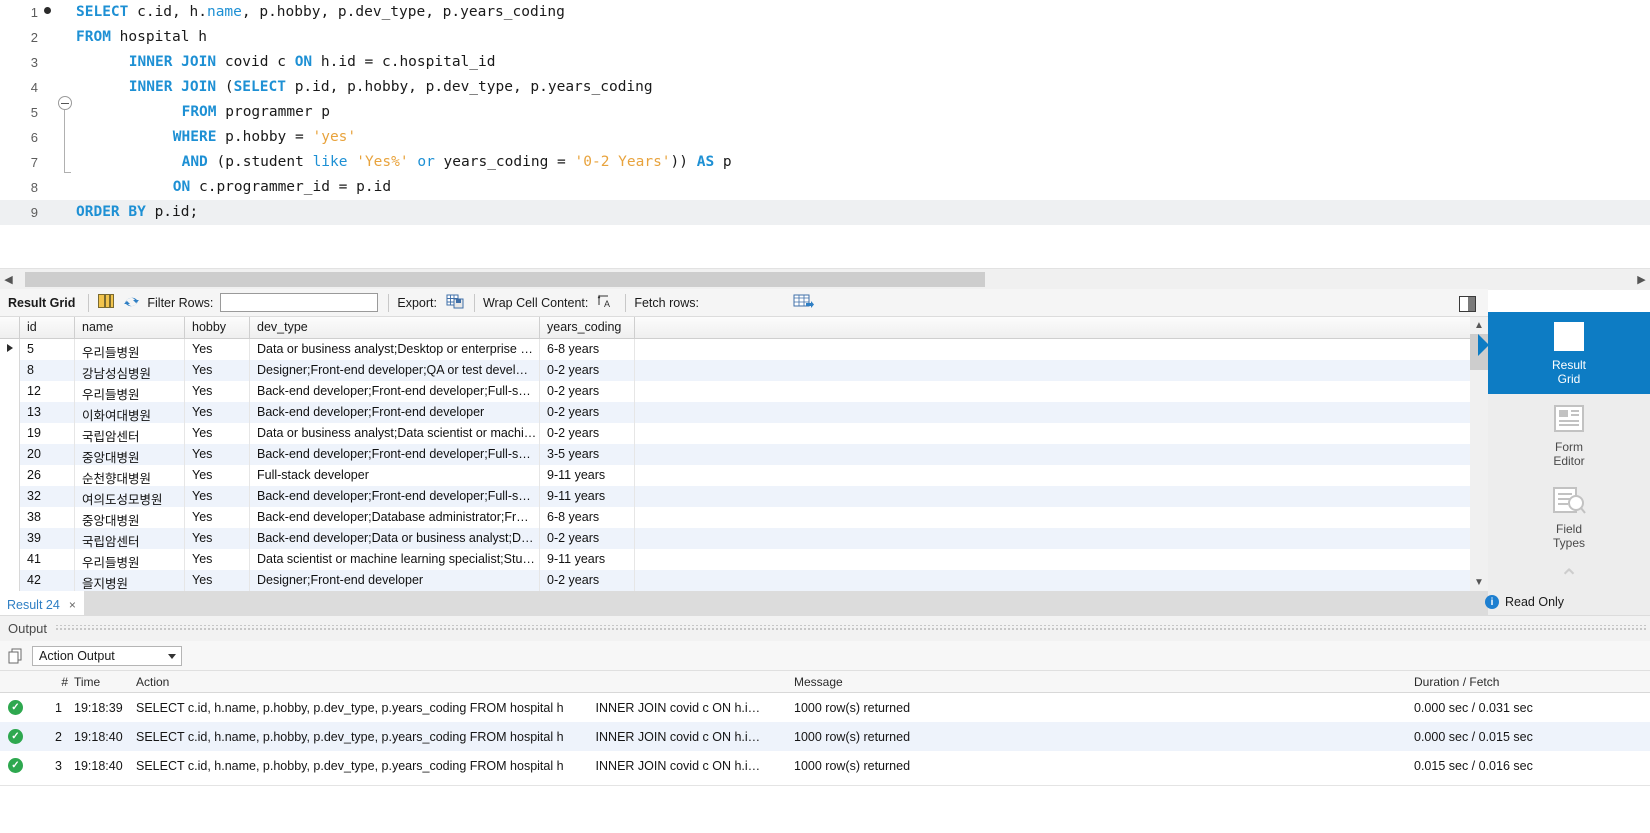 The width and height of the screenshot is (1650, 833). Describe the element at coordinates (16, 656) in the screenshot. I see `copy-icon` at that location.